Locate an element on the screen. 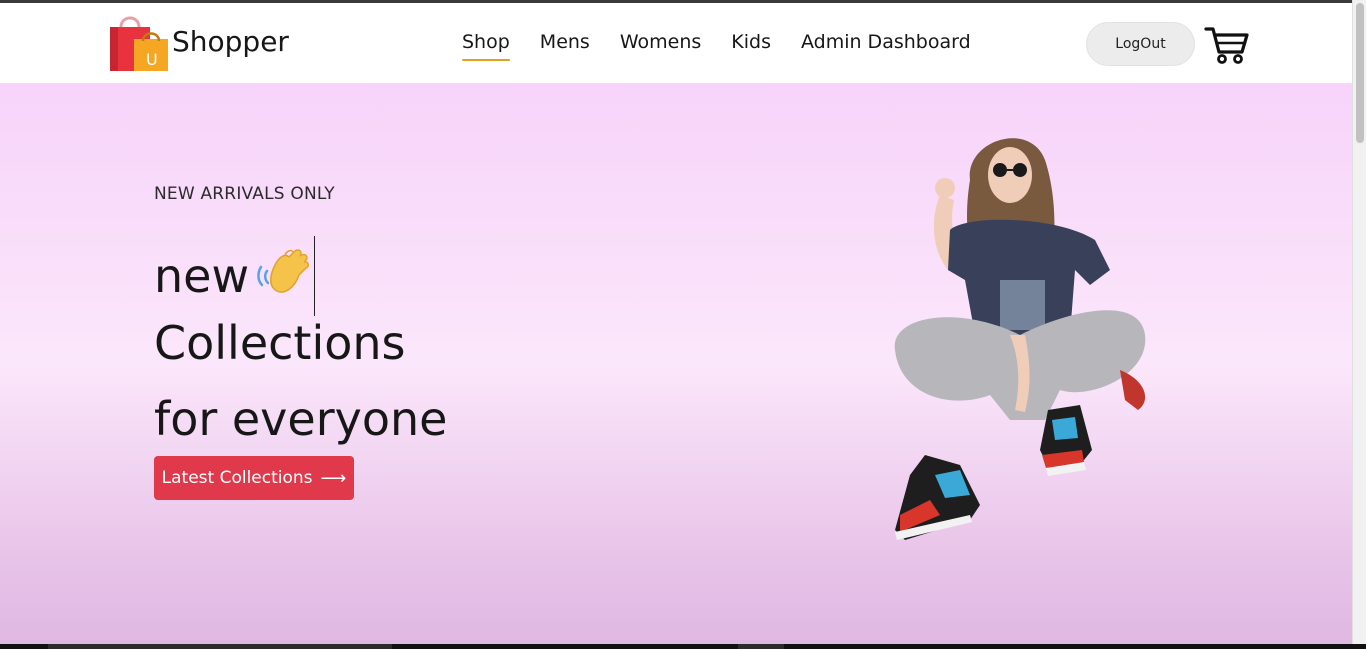  latest-collections-button: Latest Collections ⟶ is located at coordinates (254, 478).